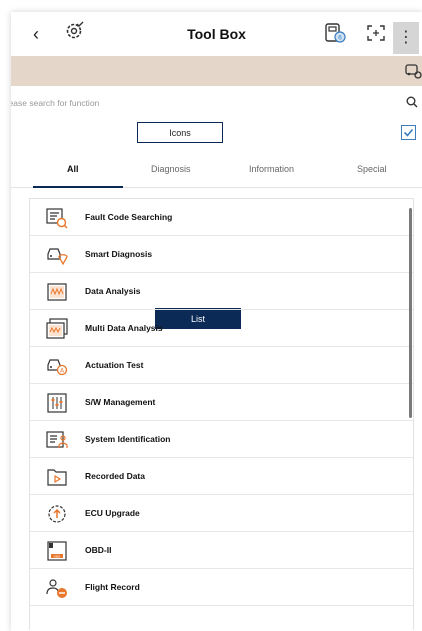  What do you see at coordinates (78, 187) in the screenshot?
I see `active-tab-indicator` at bounding box center [78, 187].